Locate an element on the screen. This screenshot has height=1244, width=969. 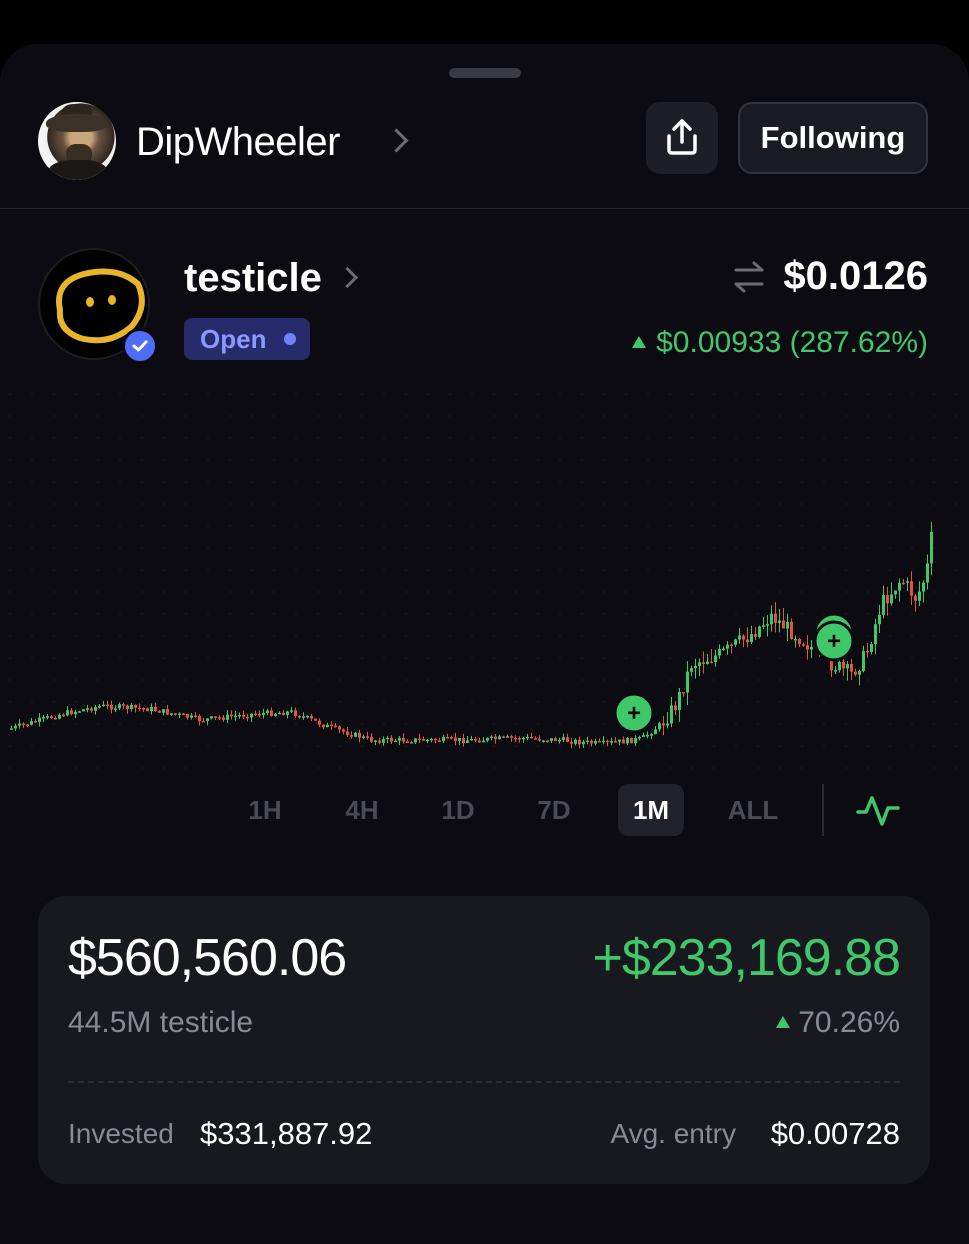
verified-badge-icon is located at coordinates (140, 346).